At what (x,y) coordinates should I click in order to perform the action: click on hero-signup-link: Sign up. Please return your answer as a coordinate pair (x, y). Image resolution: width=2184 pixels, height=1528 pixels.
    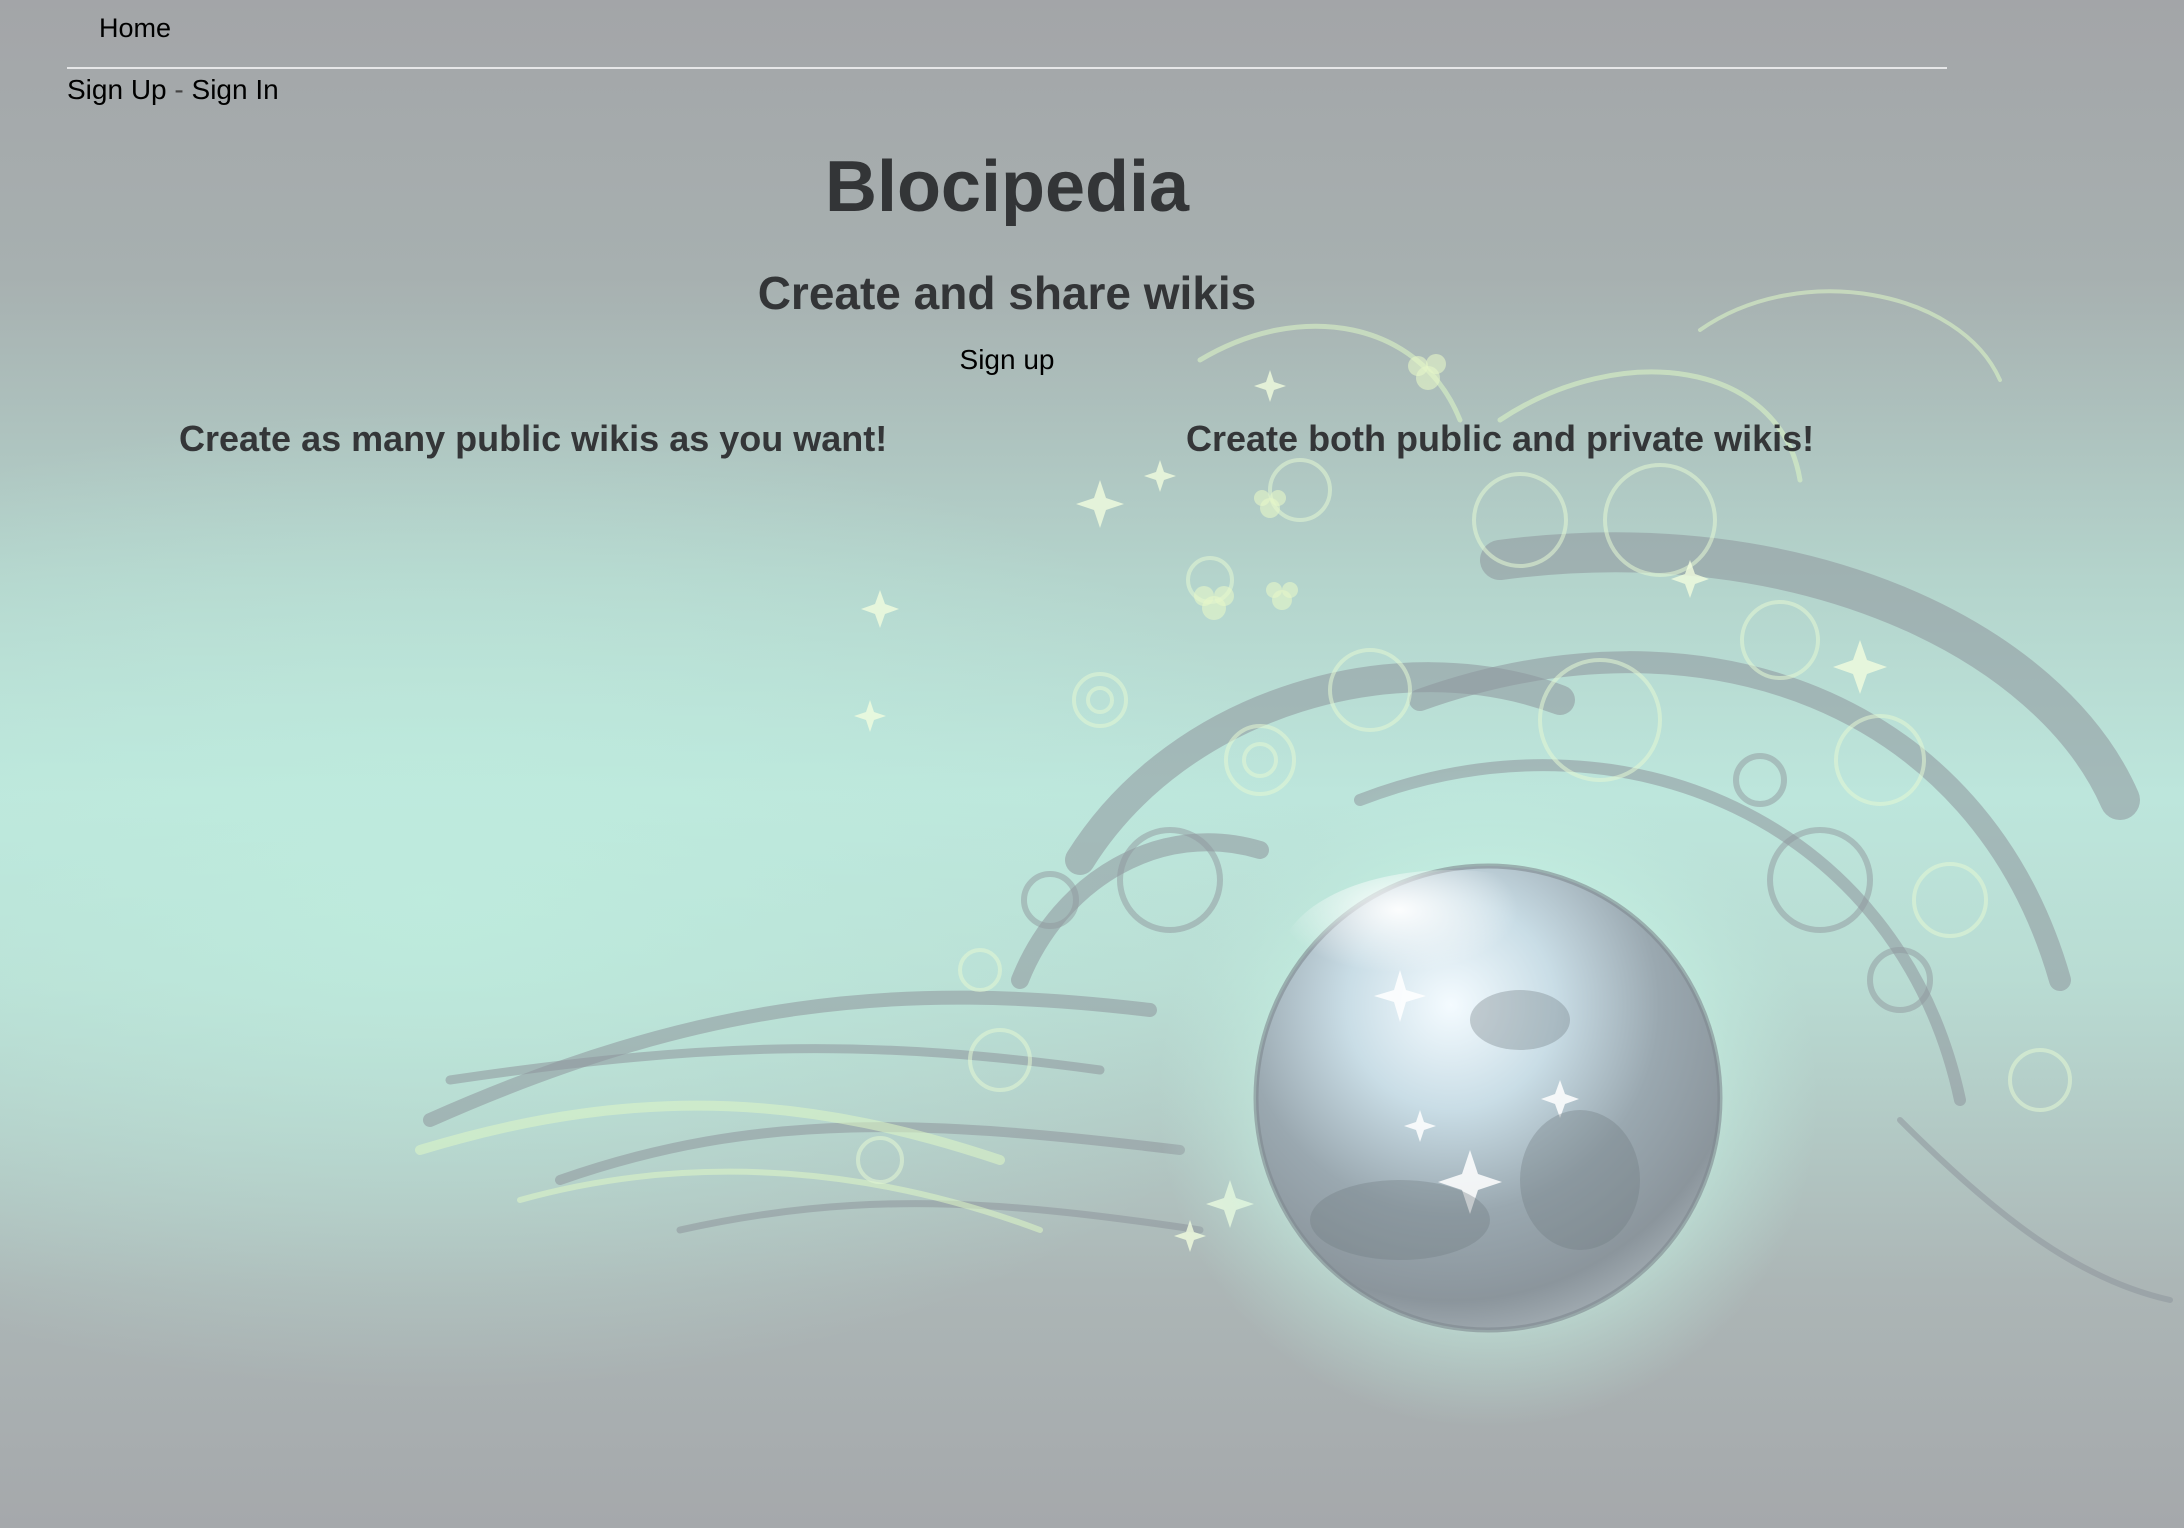
    Looking at the image, I should click on (1007, 360).